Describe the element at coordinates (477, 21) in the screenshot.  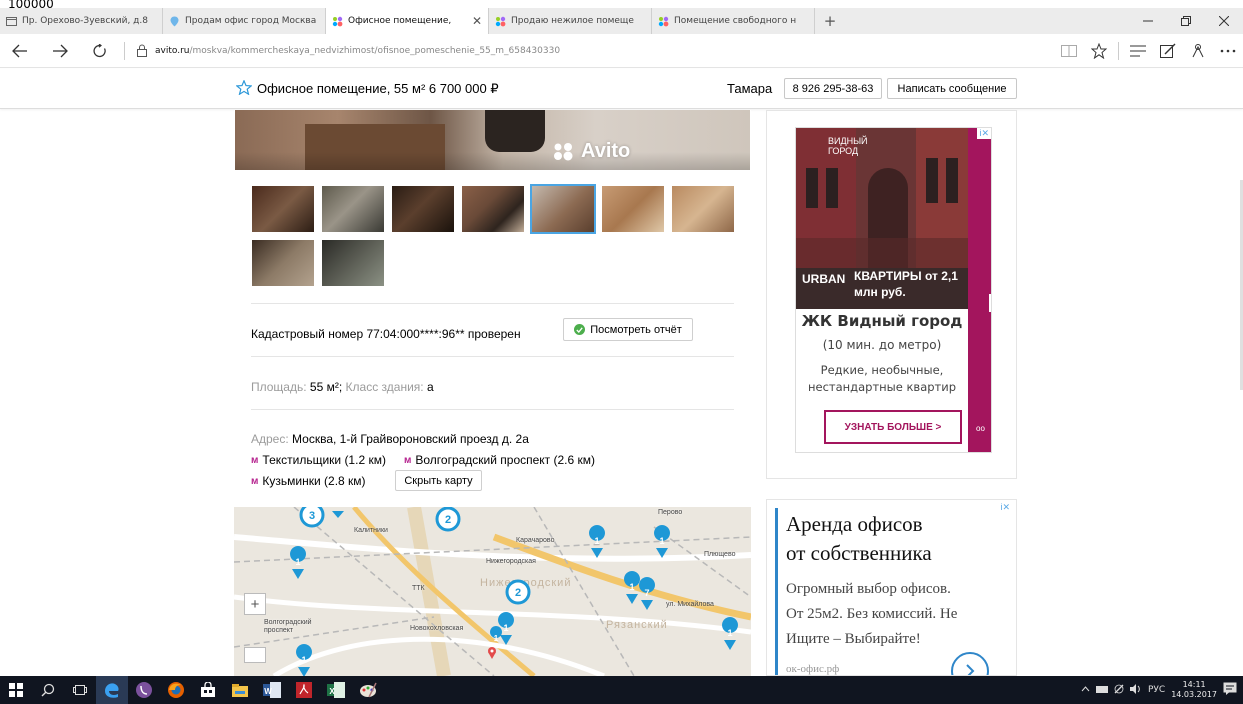
I see `close-icon: ✕` at that location.